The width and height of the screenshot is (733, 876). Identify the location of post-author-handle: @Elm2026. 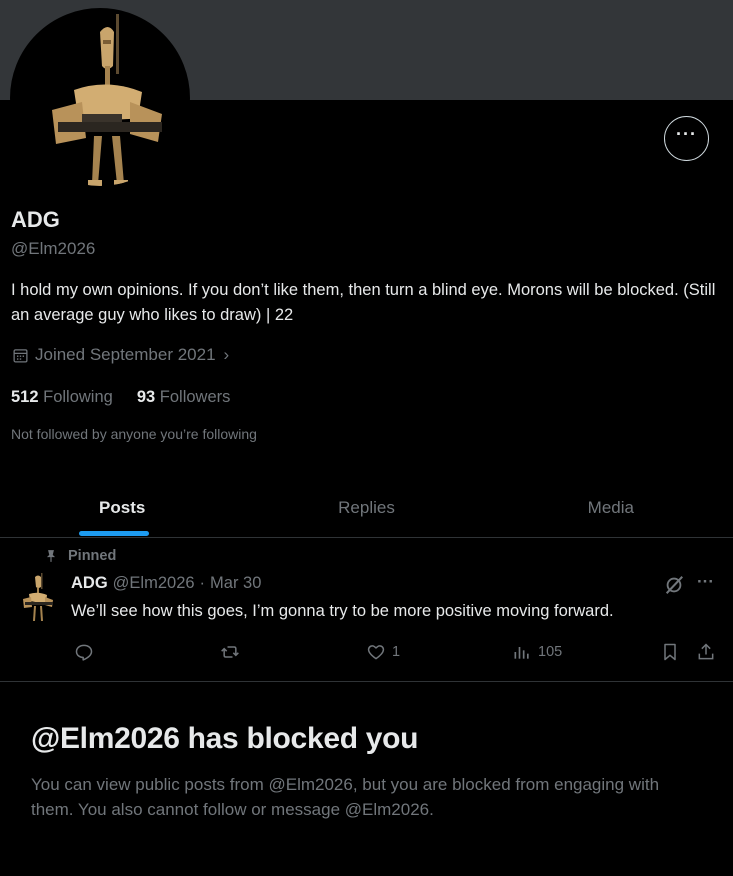
(154, 583).